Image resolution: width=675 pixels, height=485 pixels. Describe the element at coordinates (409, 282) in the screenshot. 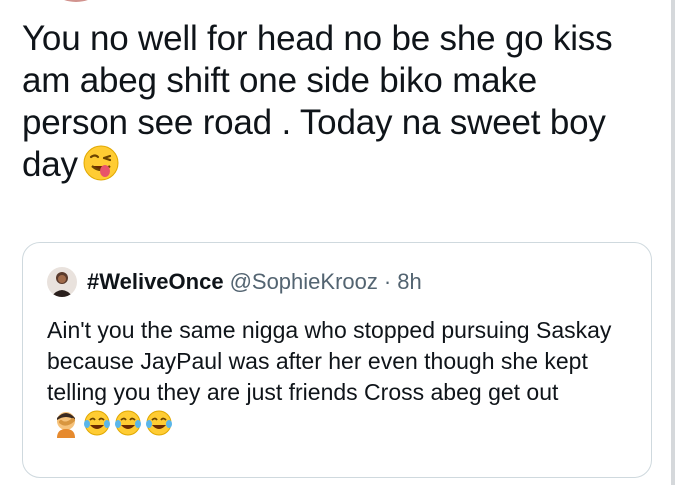

I see `quoted-timestamp: 8h` at that location.